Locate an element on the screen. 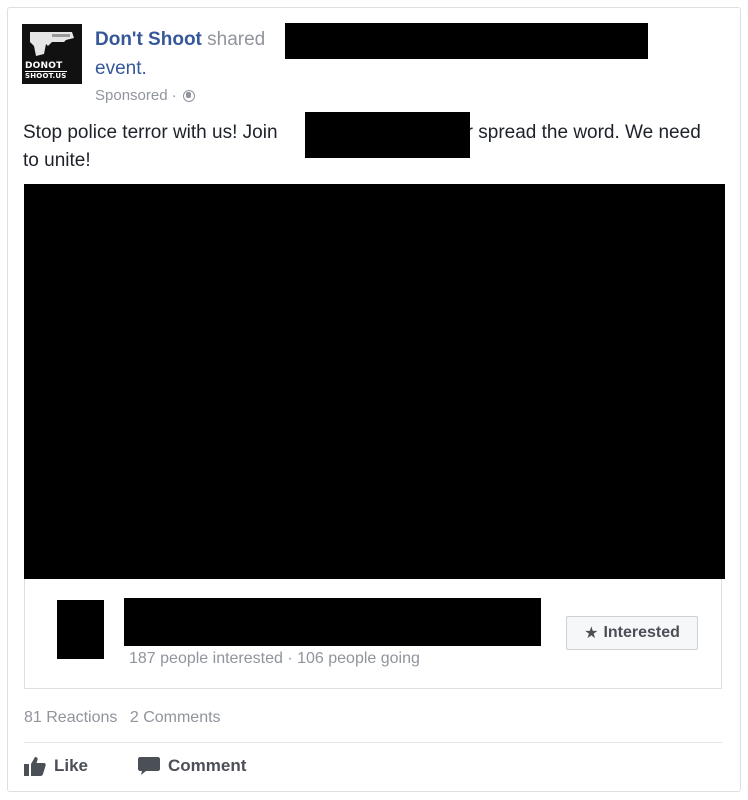  page-avatar: DONOT SHOOT.US is located at coordinates (52, 54).